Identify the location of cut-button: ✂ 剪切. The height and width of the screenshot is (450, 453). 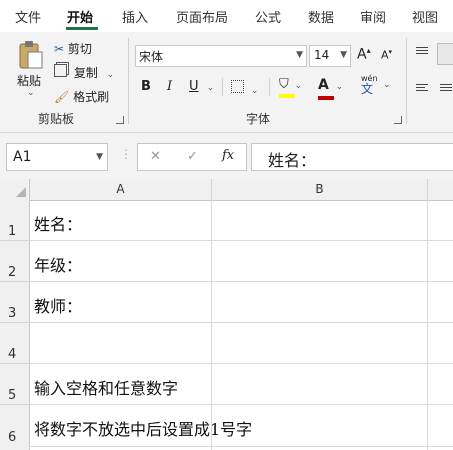
(73, 48).